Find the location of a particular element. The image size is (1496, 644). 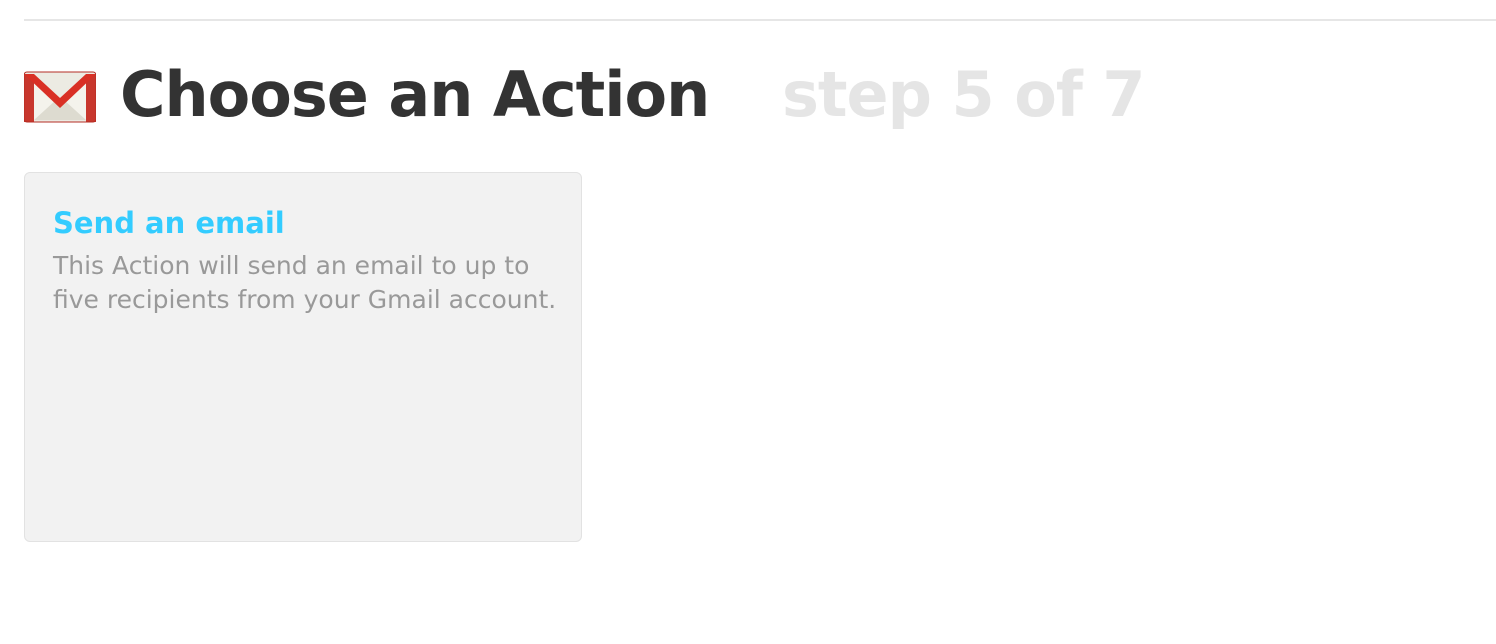

page-header: Choose an Action step 5 of 7 is located at coordinates (744, 96).